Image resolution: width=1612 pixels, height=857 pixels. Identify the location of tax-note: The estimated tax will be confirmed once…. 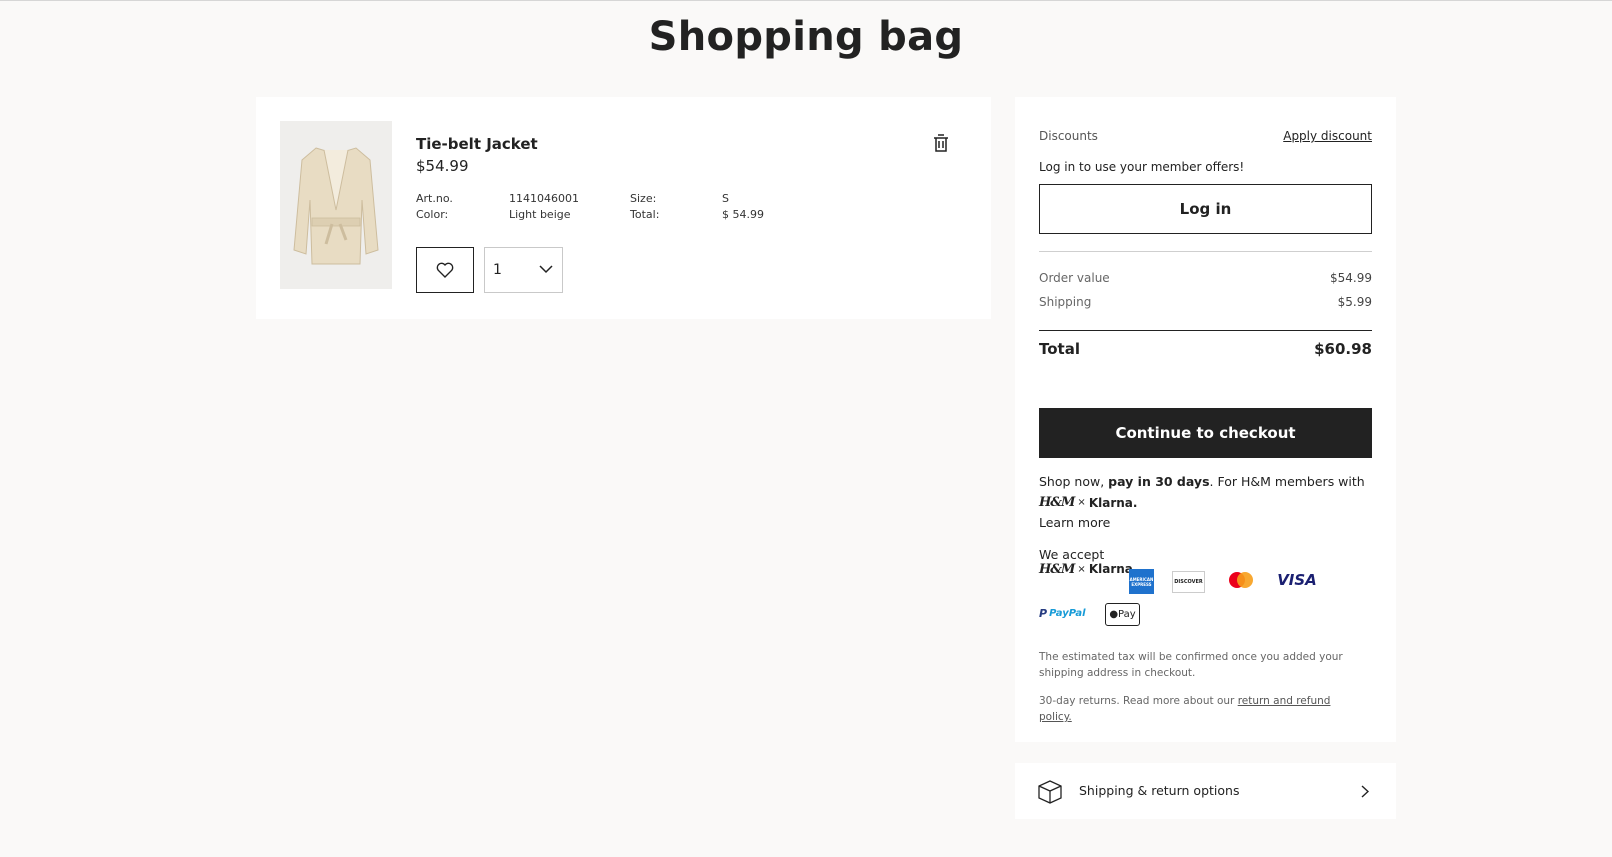
(1191, 665).